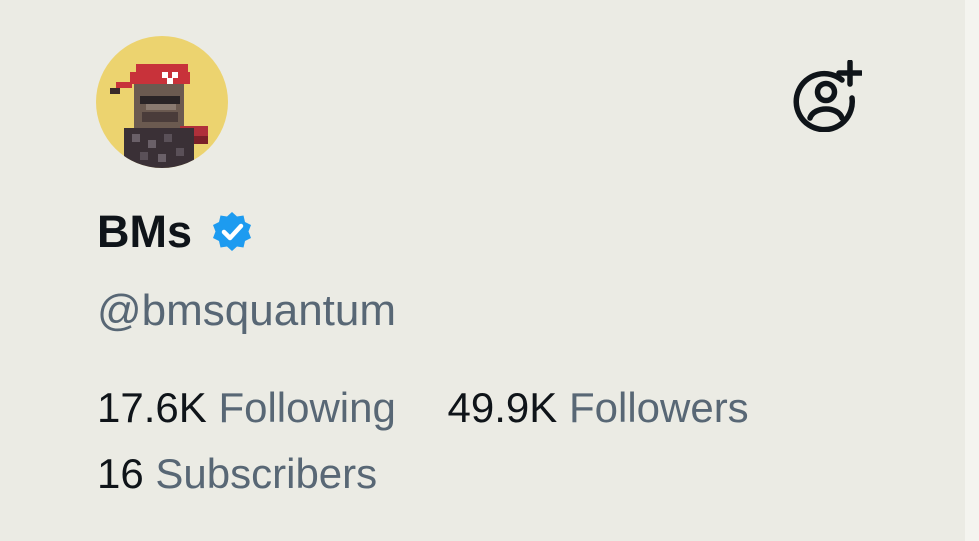 The width and height of the screenshot is (979, 541). Describe the element at coordinates (658, 407) in the screenshot. I see `followers-label: Followers` at that location.